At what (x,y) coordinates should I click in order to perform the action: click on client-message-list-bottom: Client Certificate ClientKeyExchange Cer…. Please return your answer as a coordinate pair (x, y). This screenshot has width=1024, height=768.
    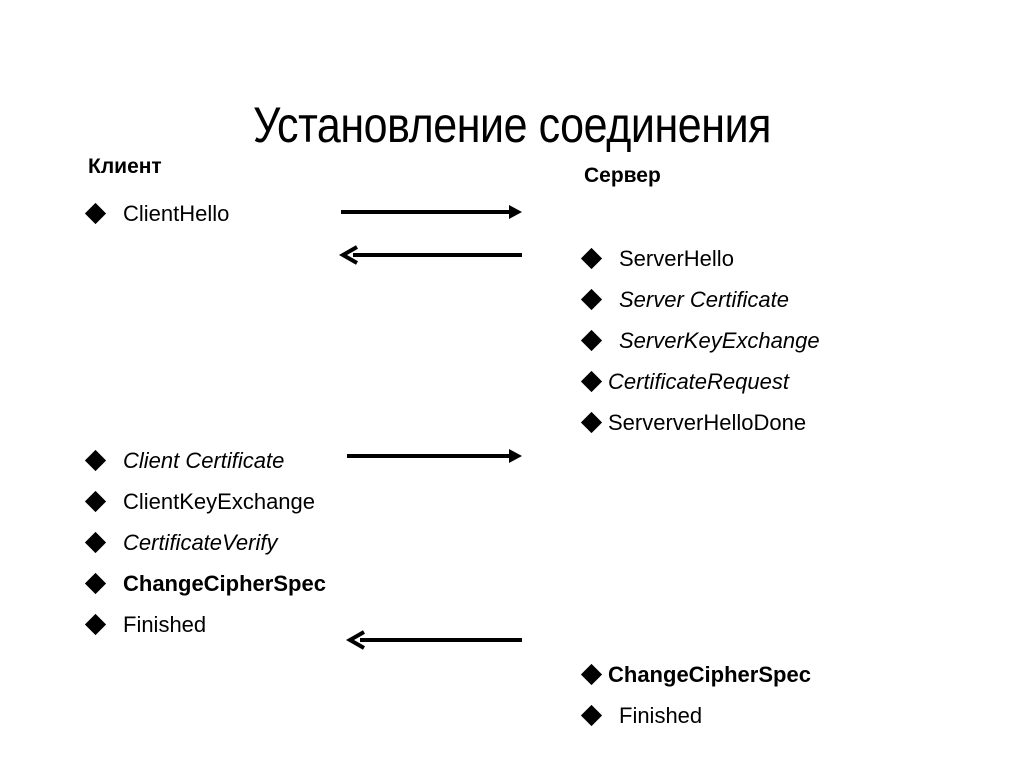
    Looking at the image, I should click on (205, 542).